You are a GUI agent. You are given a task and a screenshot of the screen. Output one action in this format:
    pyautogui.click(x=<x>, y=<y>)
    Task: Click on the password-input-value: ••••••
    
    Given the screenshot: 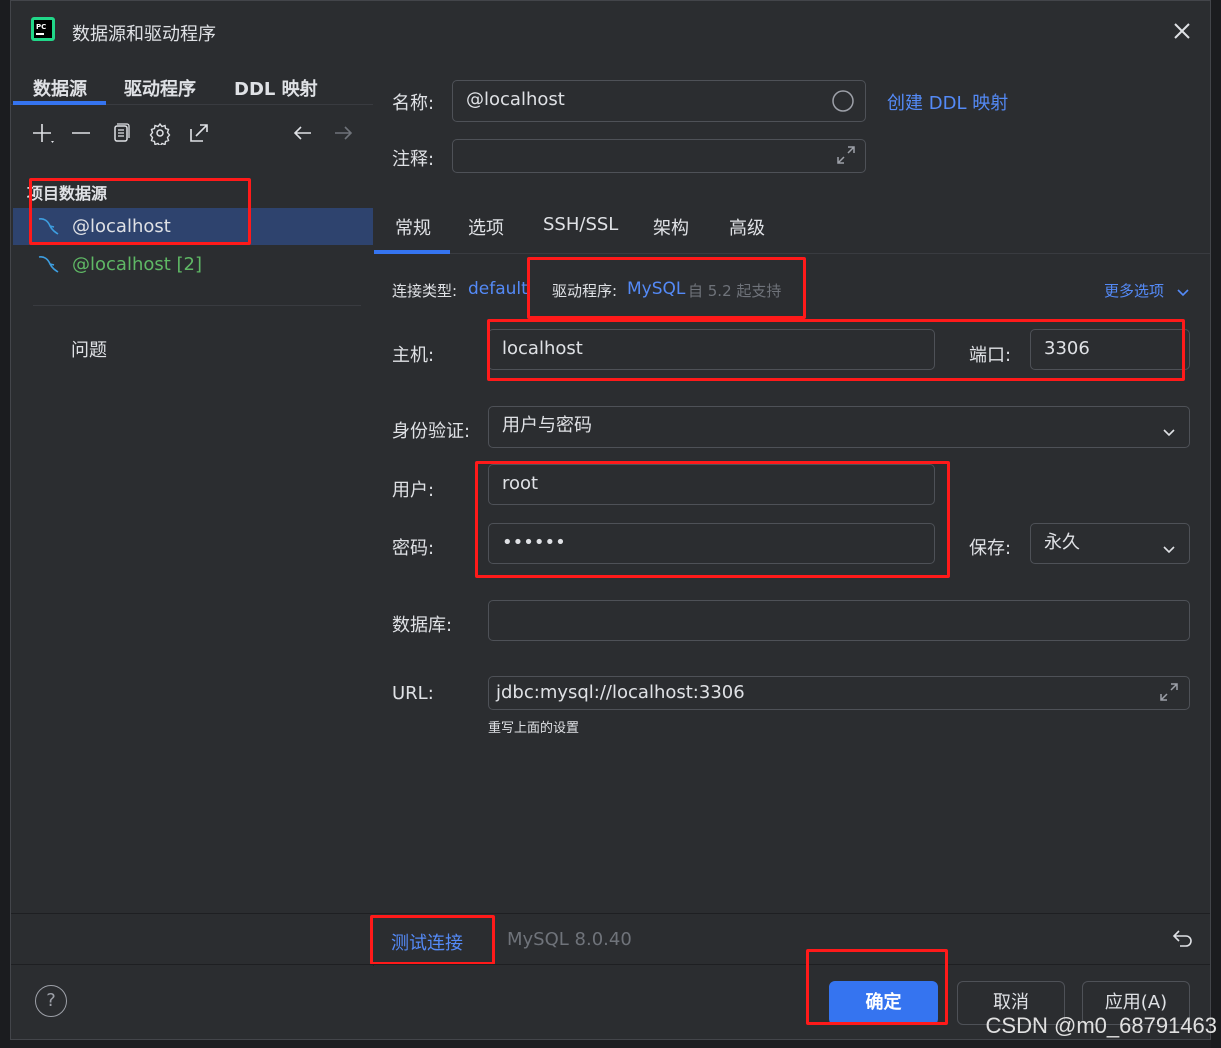 What is the action you would take?
    pyautogui.click(x=534, y=542)
    